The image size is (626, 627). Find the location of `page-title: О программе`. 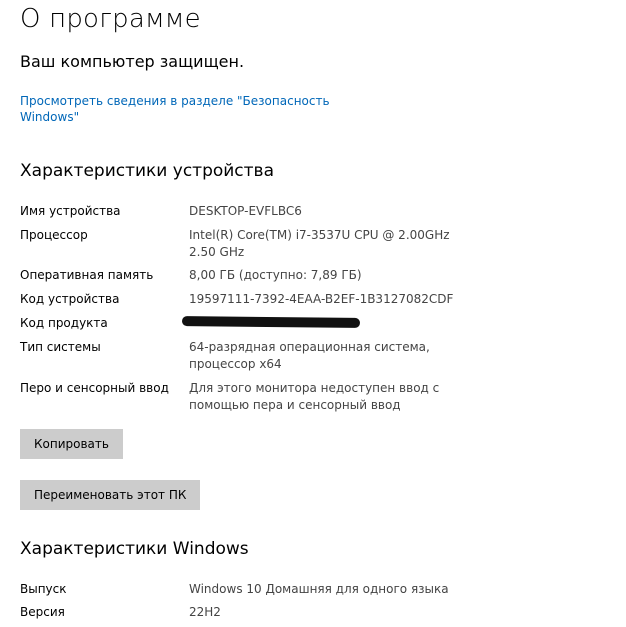

page-title: О программе is located at coordinates (110, 19).